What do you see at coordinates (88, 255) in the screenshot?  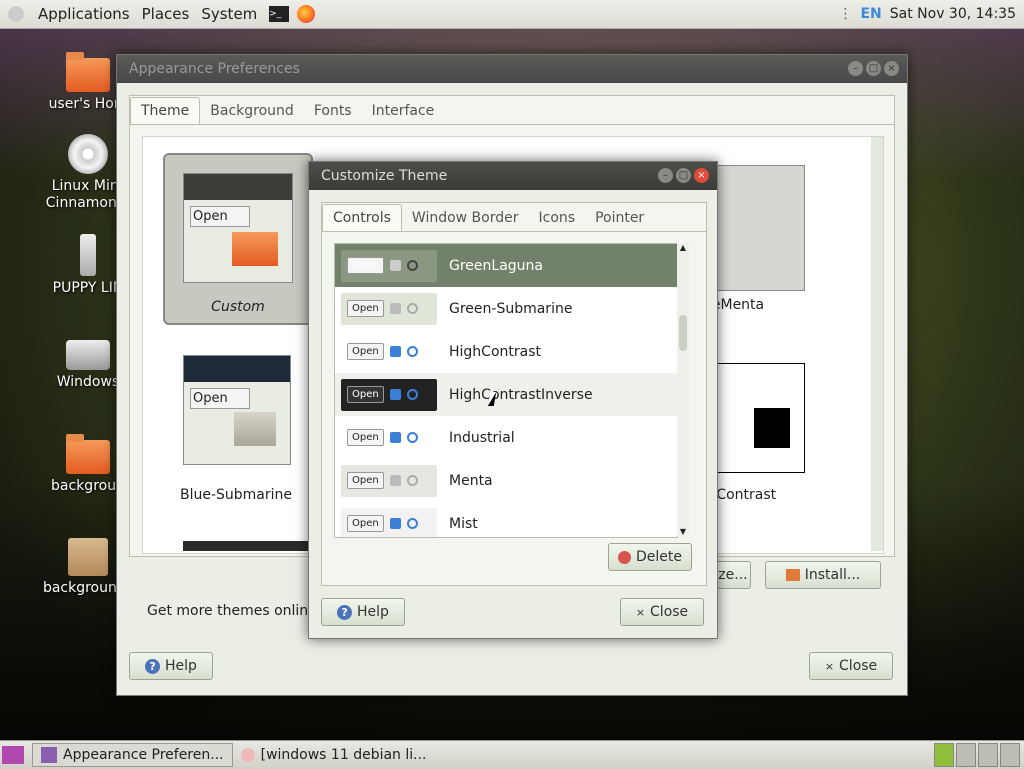 I see `usb-drive-icon` at bounding box center [88, 255].